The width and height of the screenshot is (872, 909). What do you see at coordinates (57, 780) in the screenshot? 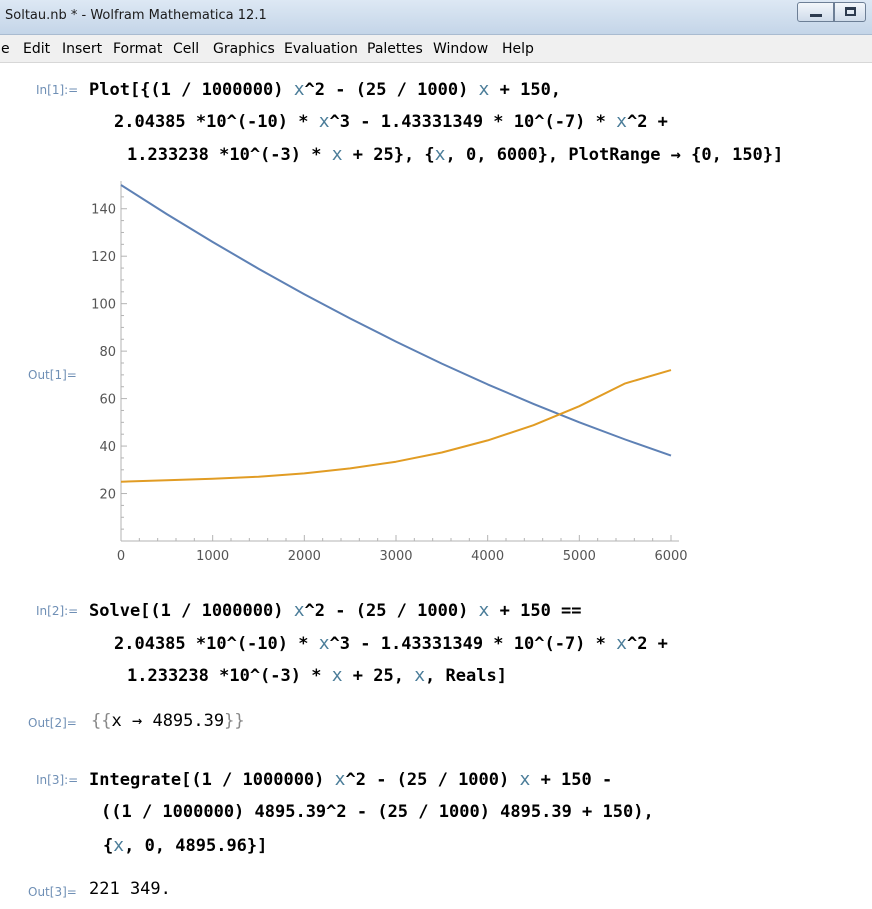
I see `in3-label: In[3]:=` at bounding box center [57, 780].